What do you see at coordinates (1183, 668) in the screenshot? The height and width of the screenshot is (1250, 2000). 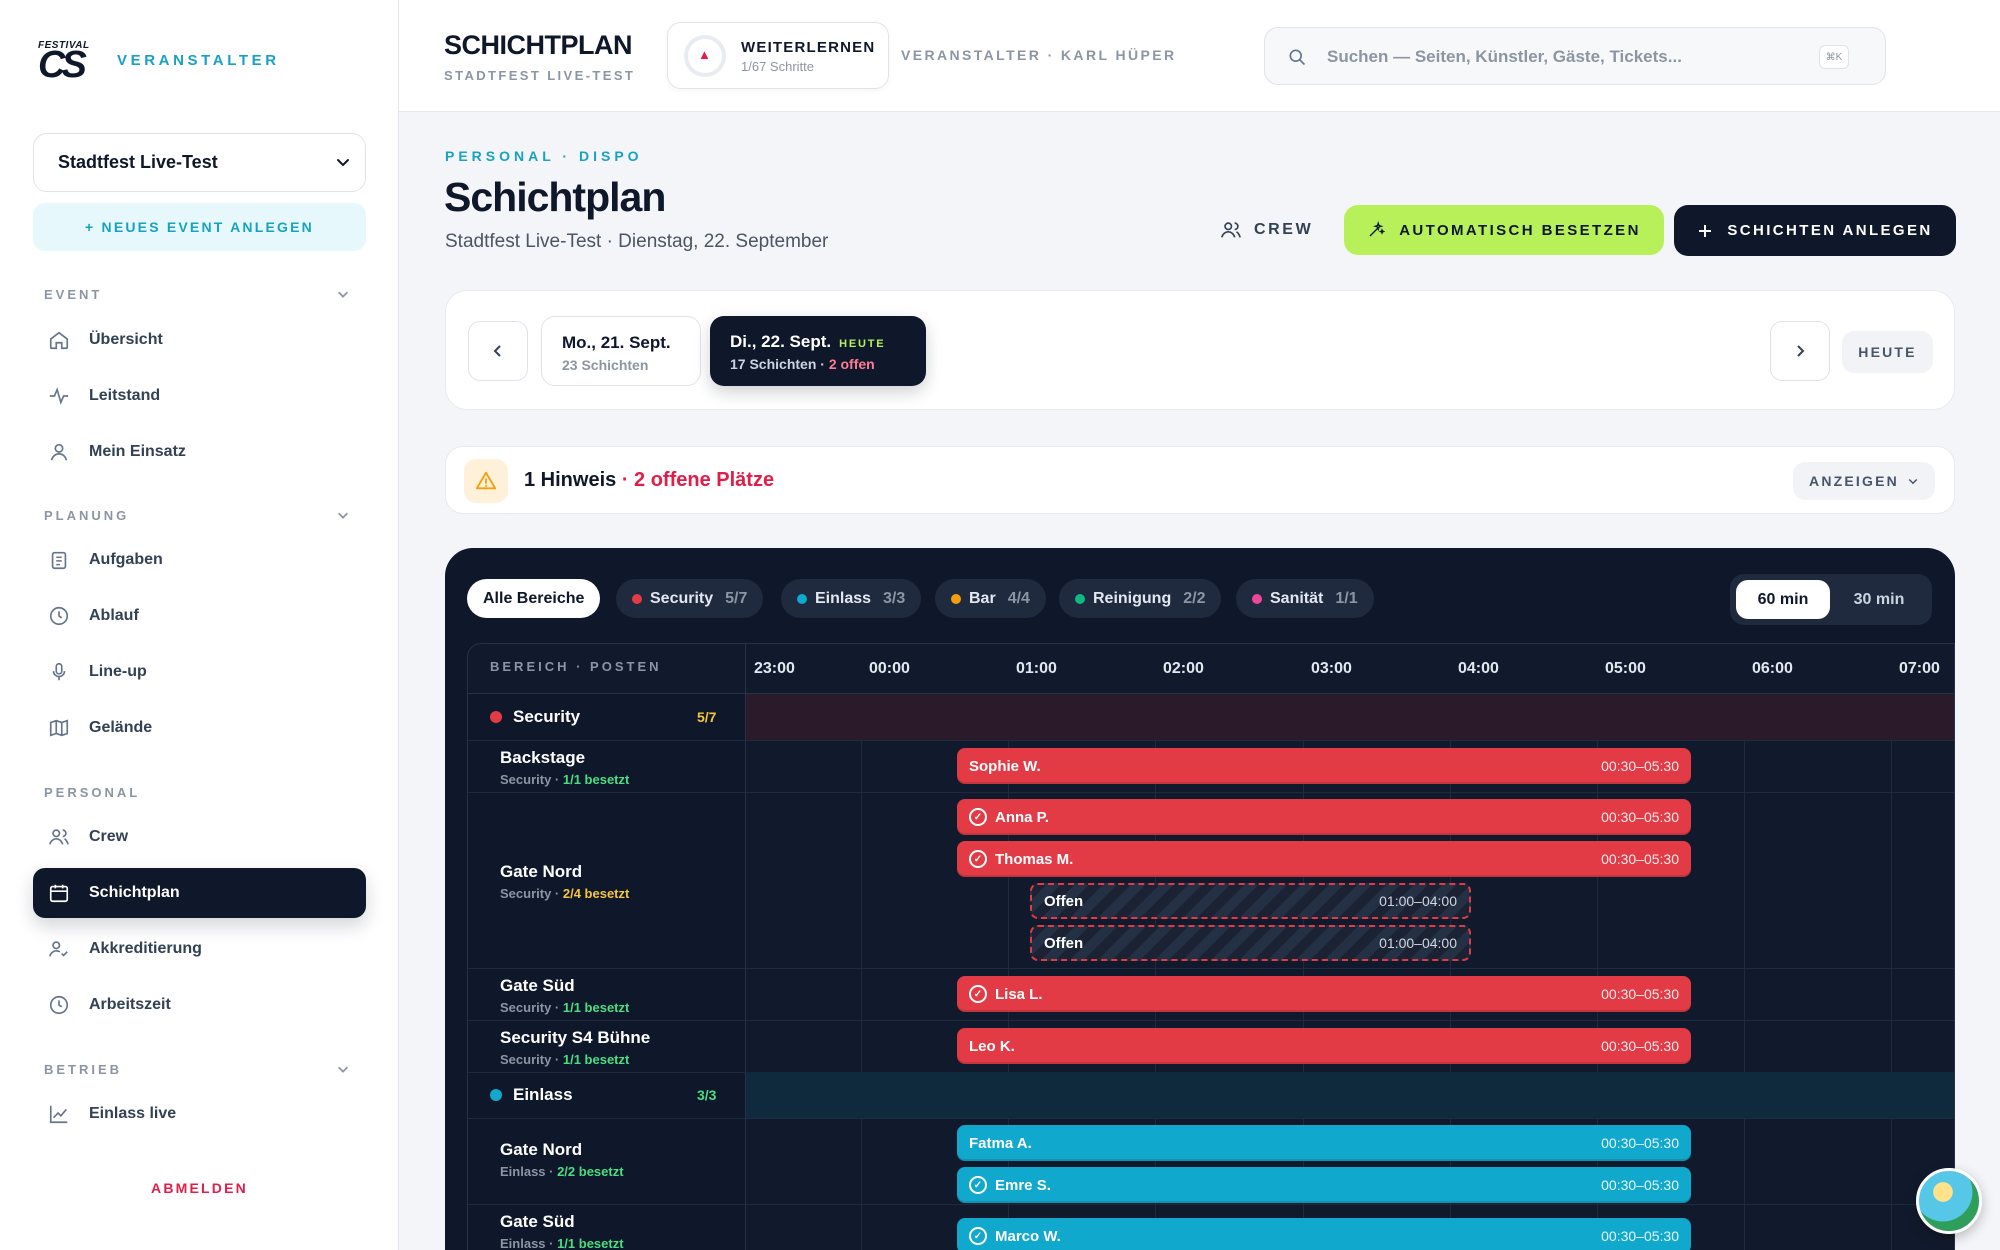 I see `time-tick: 02:00` at bounding box center [1183, 668].